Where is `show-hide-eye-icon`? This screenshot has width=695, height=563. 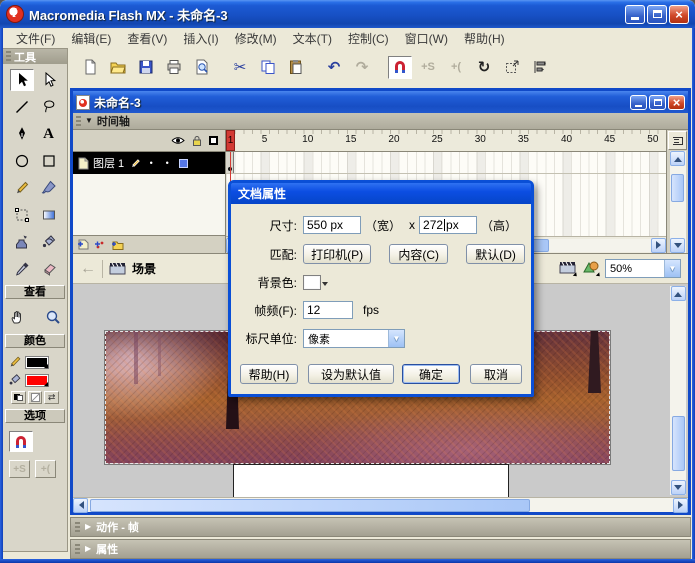 show-hide-eye-icon is located at coordinates (178, 140).